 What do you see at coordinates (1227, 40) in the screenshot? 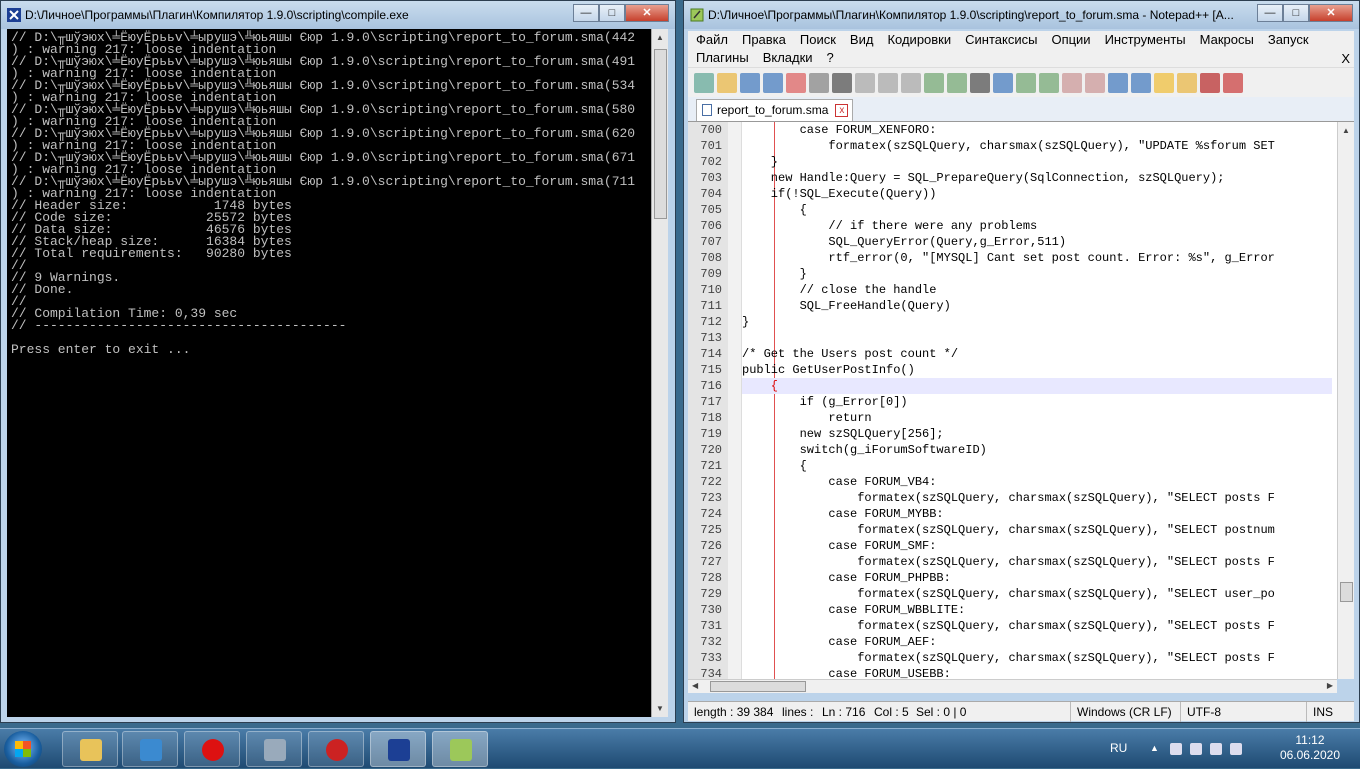
I see `menu-item: Макросы` at bounding box center [1227, 40].